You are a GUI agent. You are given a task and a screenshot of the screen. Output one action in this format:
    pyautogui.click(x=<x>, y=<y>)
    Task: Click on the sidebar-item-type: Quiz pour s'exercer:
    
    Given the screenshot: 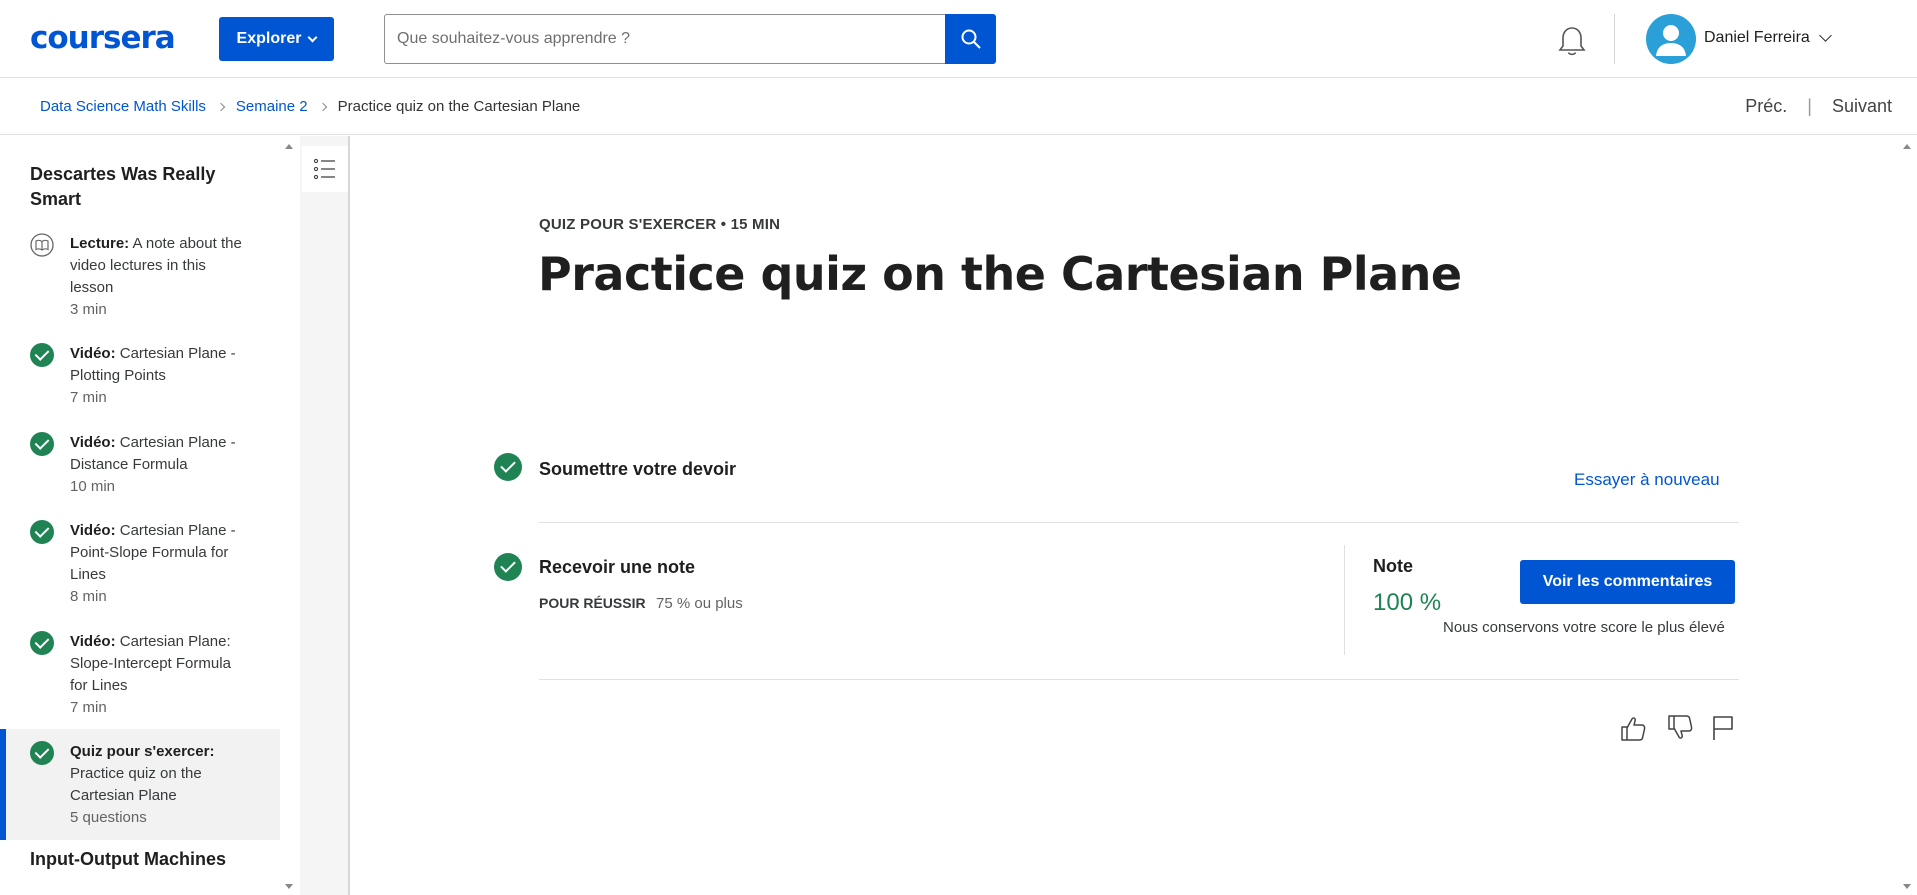 What is the action you would take?
    pyautogui.click(x=142, y=751)
    